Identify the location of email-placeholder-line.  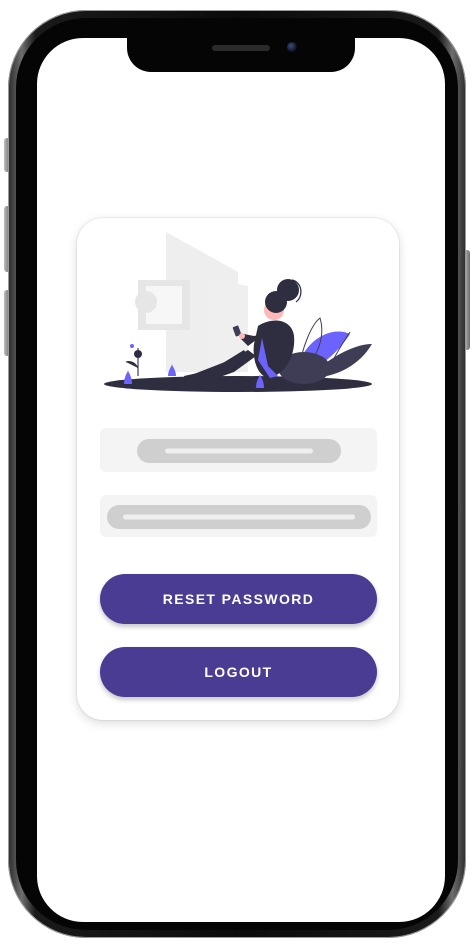
(239, 451).